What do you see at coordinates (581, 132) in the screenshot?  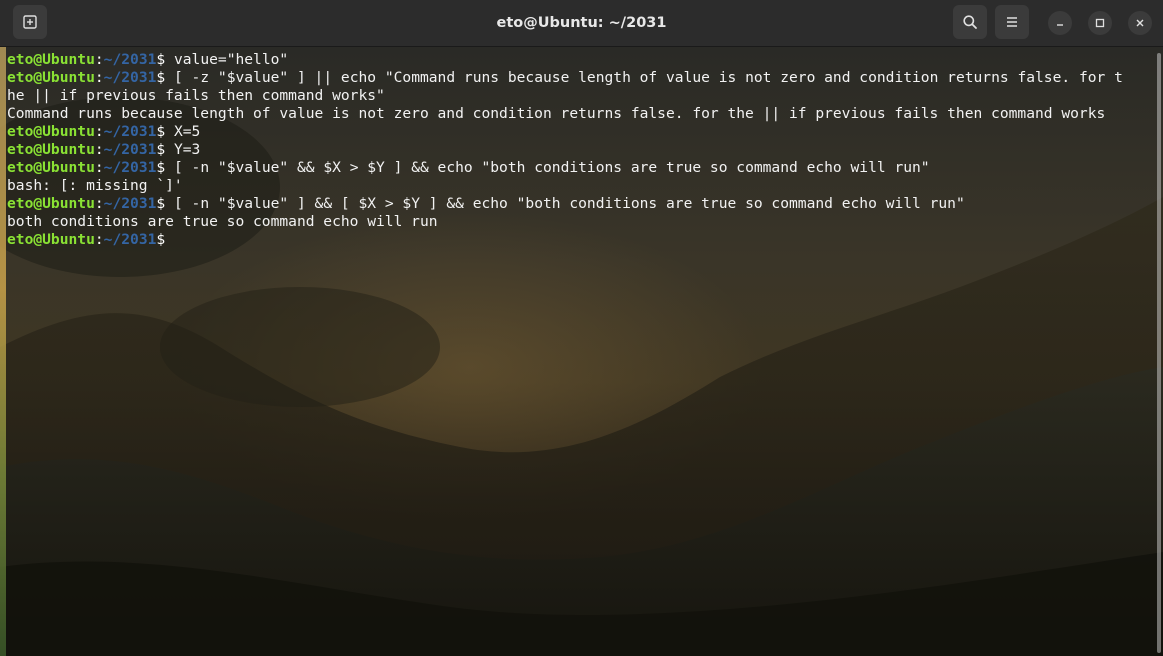 I see `command-line: eto@Ubuntu:~/2031$ X=5` at bounding box center [581, 132].